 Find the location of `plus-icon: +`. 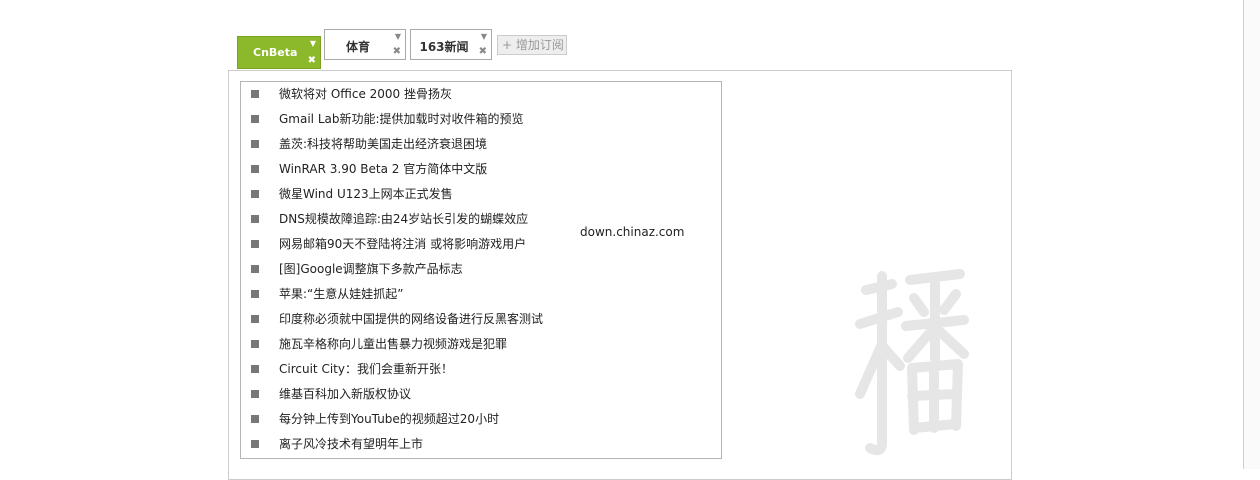

plus-icon: + is located at coordinates (507, 45).